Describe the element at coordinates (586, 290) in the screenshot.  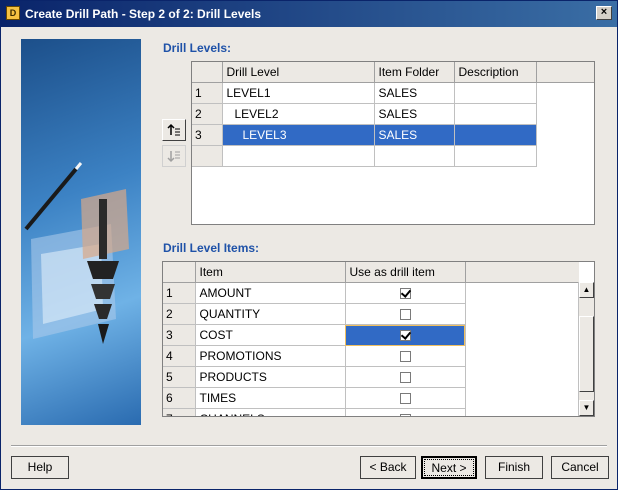
I see `scroll-up-arrow-icon: ▲` at that location.